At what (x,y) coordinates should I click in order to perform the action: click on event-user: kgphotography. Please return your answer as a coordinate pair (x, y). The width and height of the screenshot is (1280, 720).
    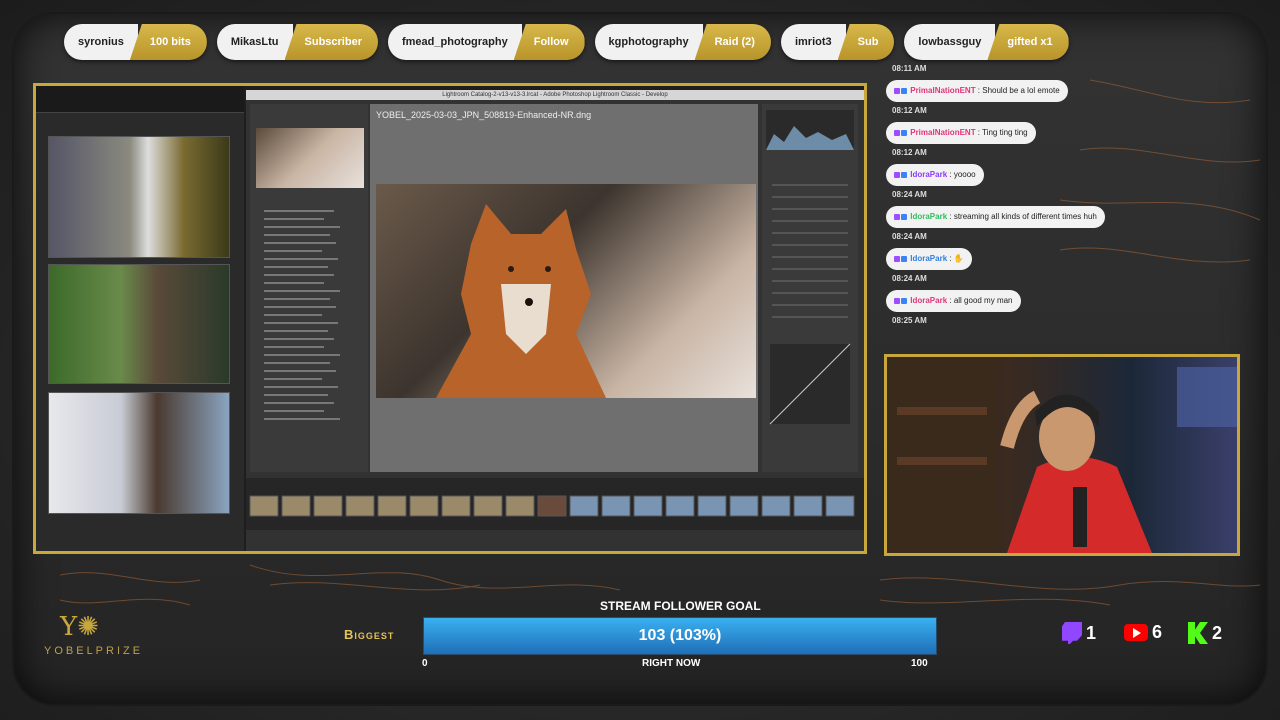
    Looking at the image, I should click on (648, 42).